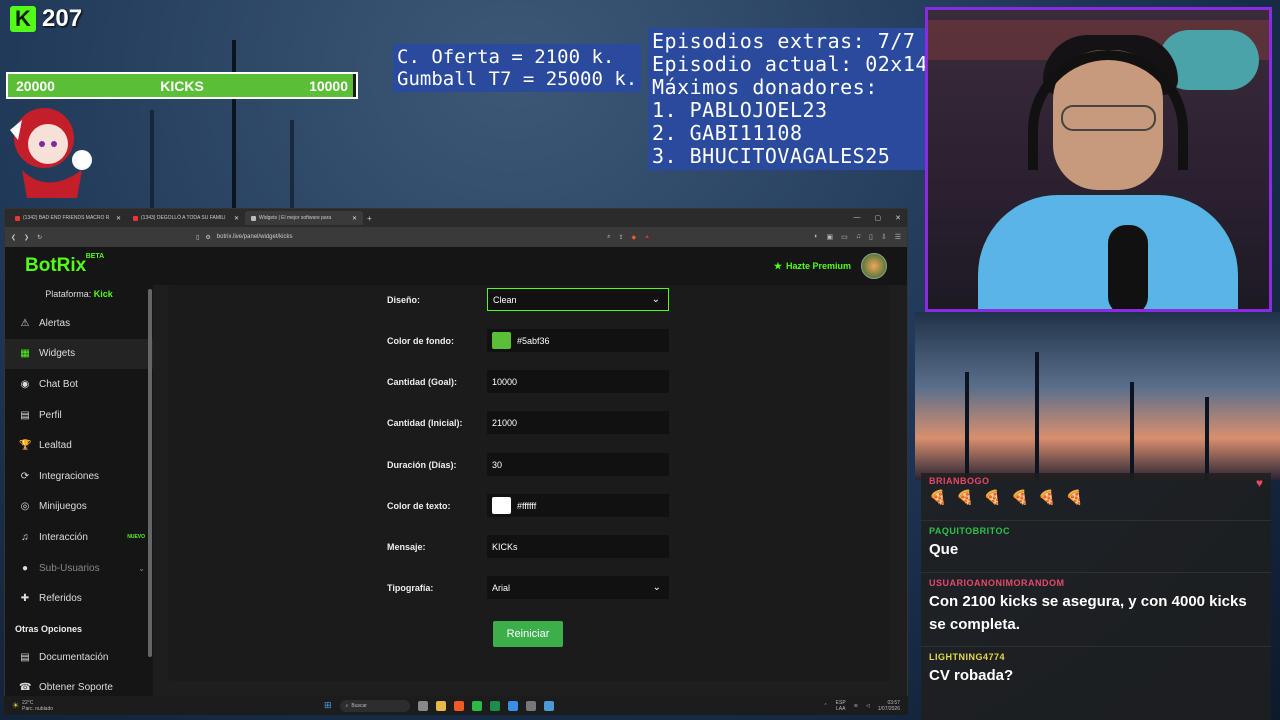 The image size is (1280, 720). Describe the element at coordinates (79, 294) in the screenshot. I see `platform-indicator: Plataforma: Kick` at that location.